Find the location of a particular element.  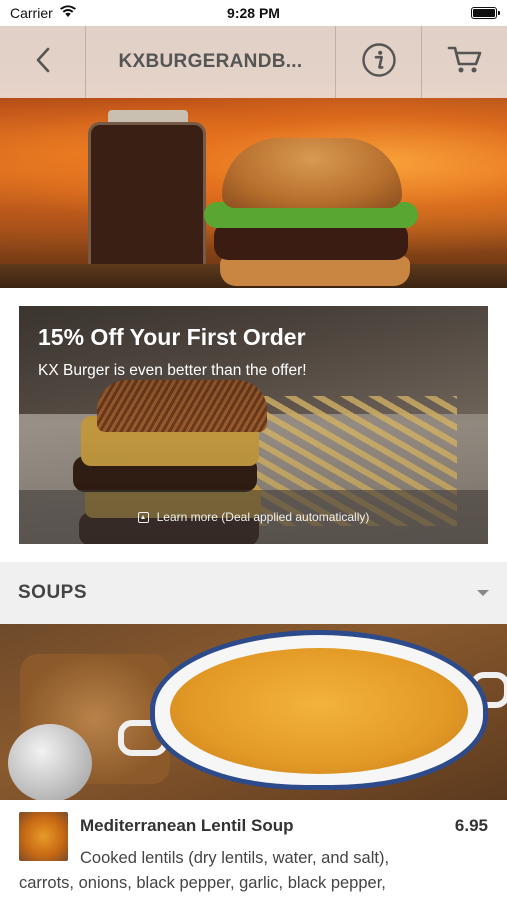

chevron-left-icon is located at coordinates (43, 62).